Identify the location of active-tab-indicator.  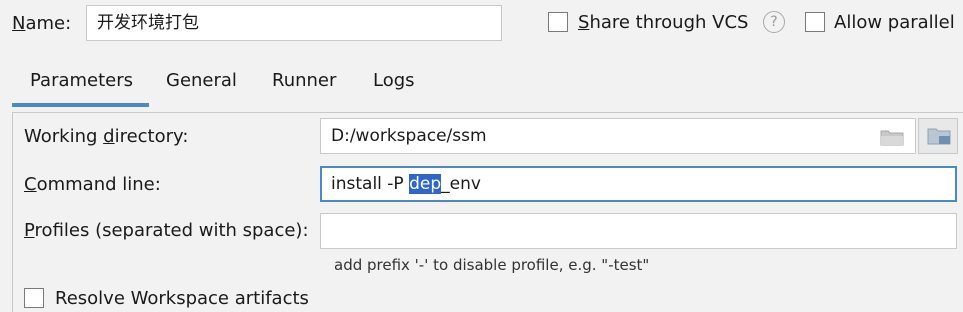
(80, 105).